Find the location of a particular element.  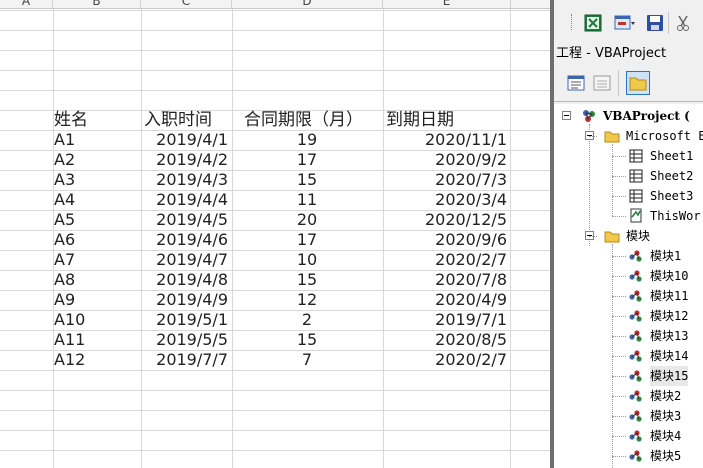

cell-expire: 2020/4/9 is located at coordinates (446, 300).